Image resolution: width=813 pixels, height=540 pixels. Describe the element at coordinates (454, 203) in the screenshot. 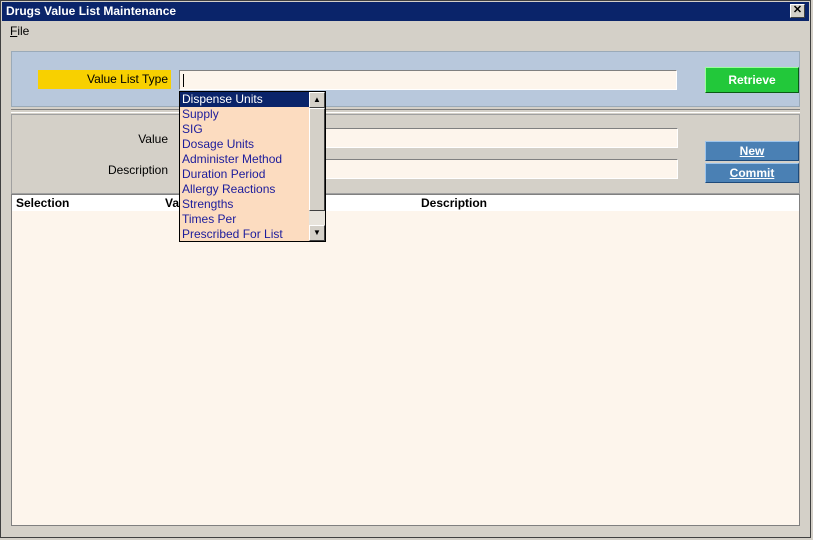

I see `column-header-description: Description` at that location.